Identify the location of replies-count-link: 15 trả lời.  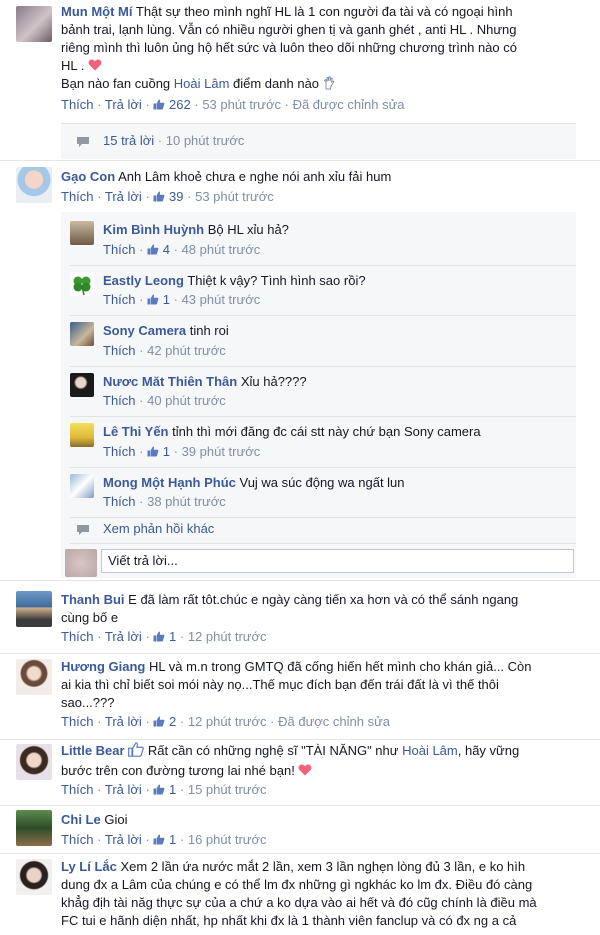
(128, 140).